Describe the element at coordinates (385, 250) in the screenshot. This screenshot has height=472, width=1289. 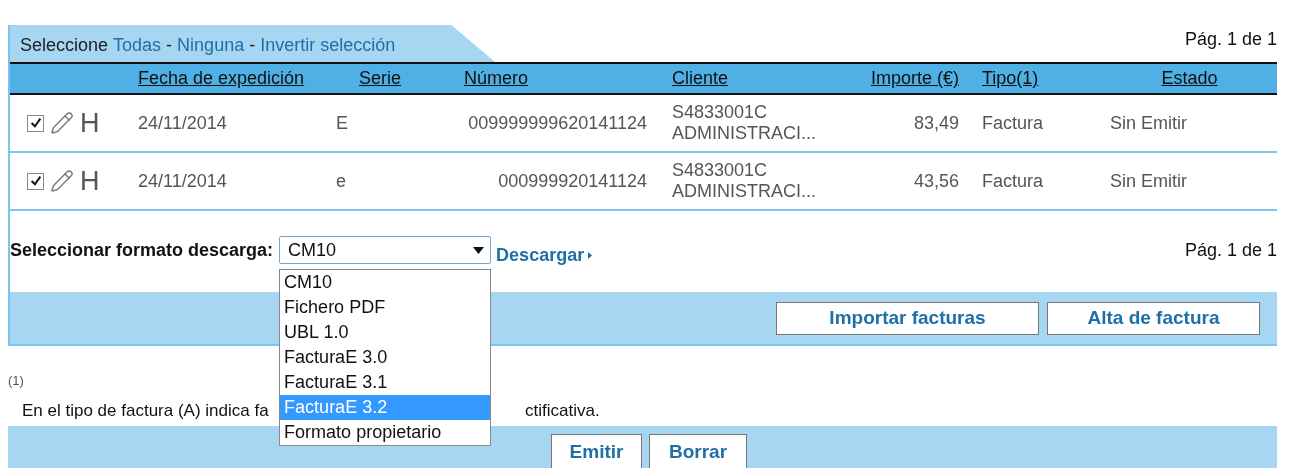
I see `format-select: CM10` at that location.